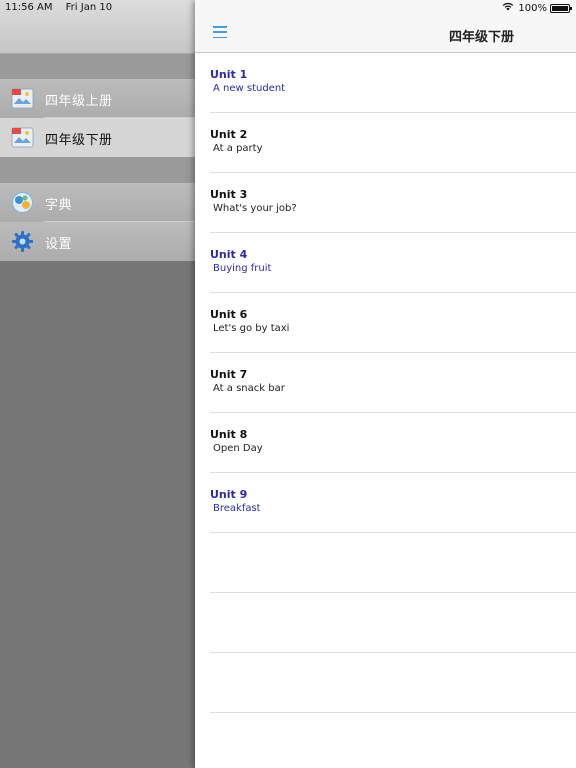 The height and width of the screenshot is (768, 576). Describe the element at coordinates (89, 7) in the screenshot. I see `status-date: Fri Jan 10` at that location.